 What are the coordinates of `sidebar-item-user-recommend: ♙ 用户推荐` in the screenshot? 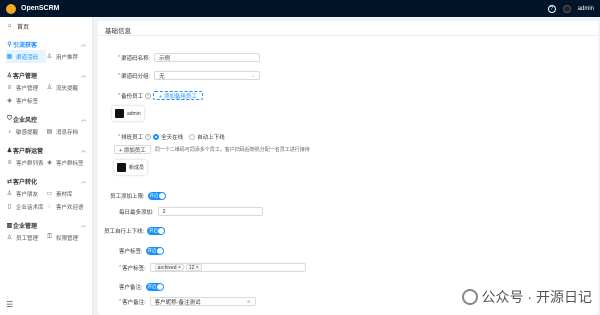 It's located at (66, 56).